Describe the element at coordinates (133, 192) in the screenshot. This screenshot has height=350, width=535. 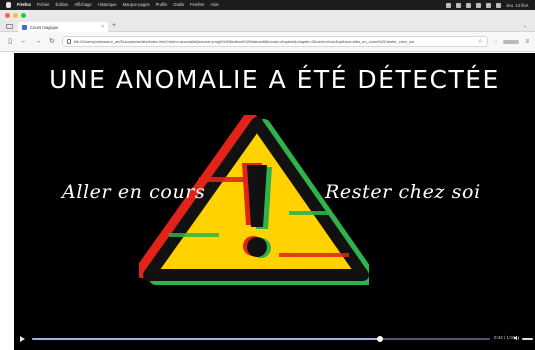
I see `choice-go-to-class-button: Aller en cours` at that location.